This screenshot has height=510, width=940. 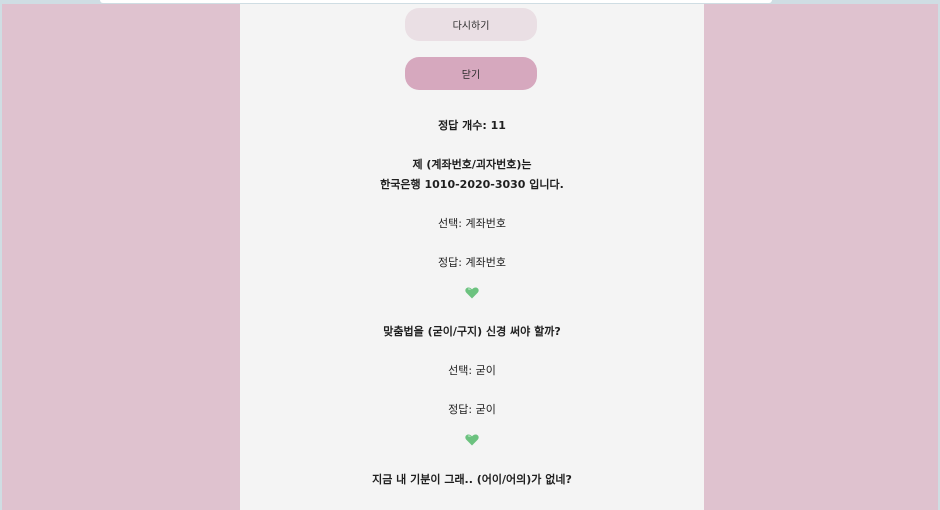 I want to click on question-3-prompt: 지금 내 기분이 그래.. (어이/어의)가 없네?, so click(x=472, y=479).